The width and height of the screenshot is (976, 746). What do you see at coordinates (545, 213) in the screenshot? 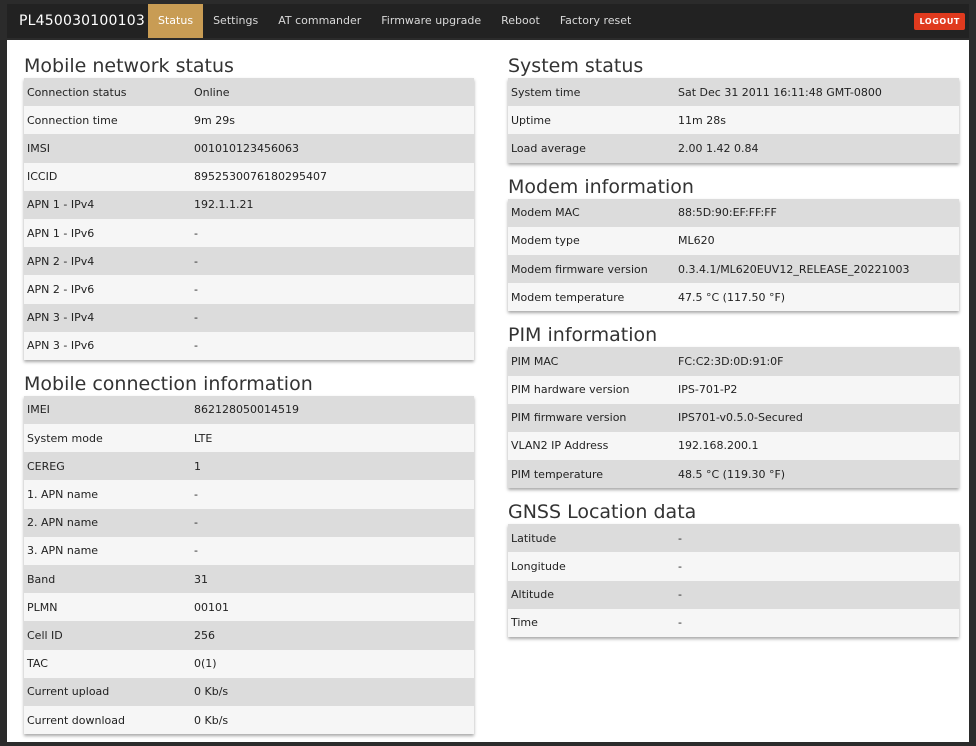
I see `row-label: Modem MAC` at bounding box center [545, 213].